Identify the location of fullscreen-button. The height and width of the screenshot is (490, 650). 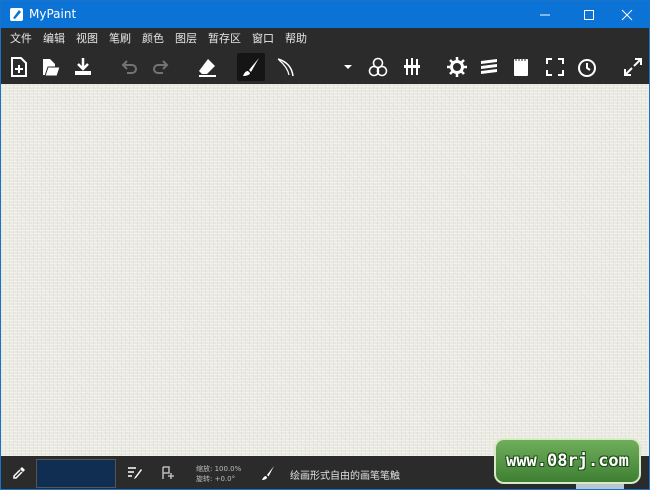
(555, 67).